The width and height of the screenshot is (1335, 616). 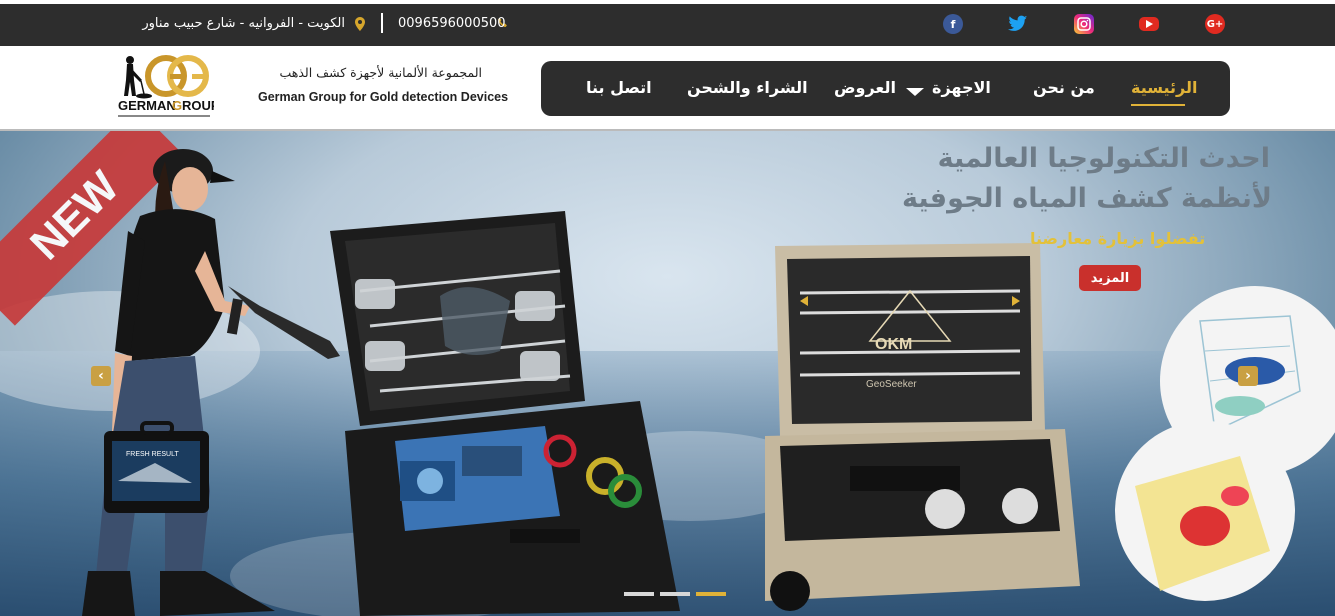 What do you see at coordinates (922, 427) in the screenshot?
I see `okm-geoseeker-device-case: OKM GeoSeeker` at bounding box center [922, 427].